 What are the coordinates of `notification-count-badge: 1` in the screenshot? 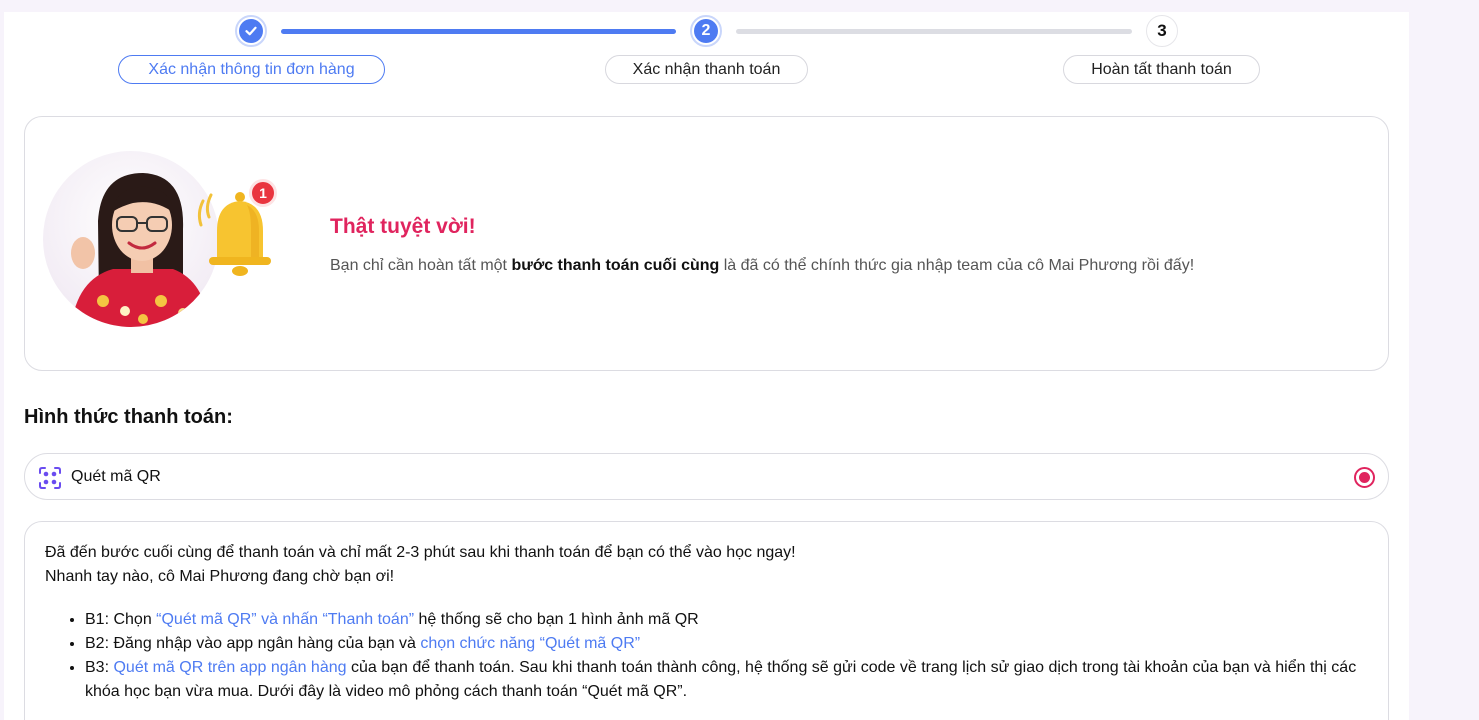 It's located at (263, 193).